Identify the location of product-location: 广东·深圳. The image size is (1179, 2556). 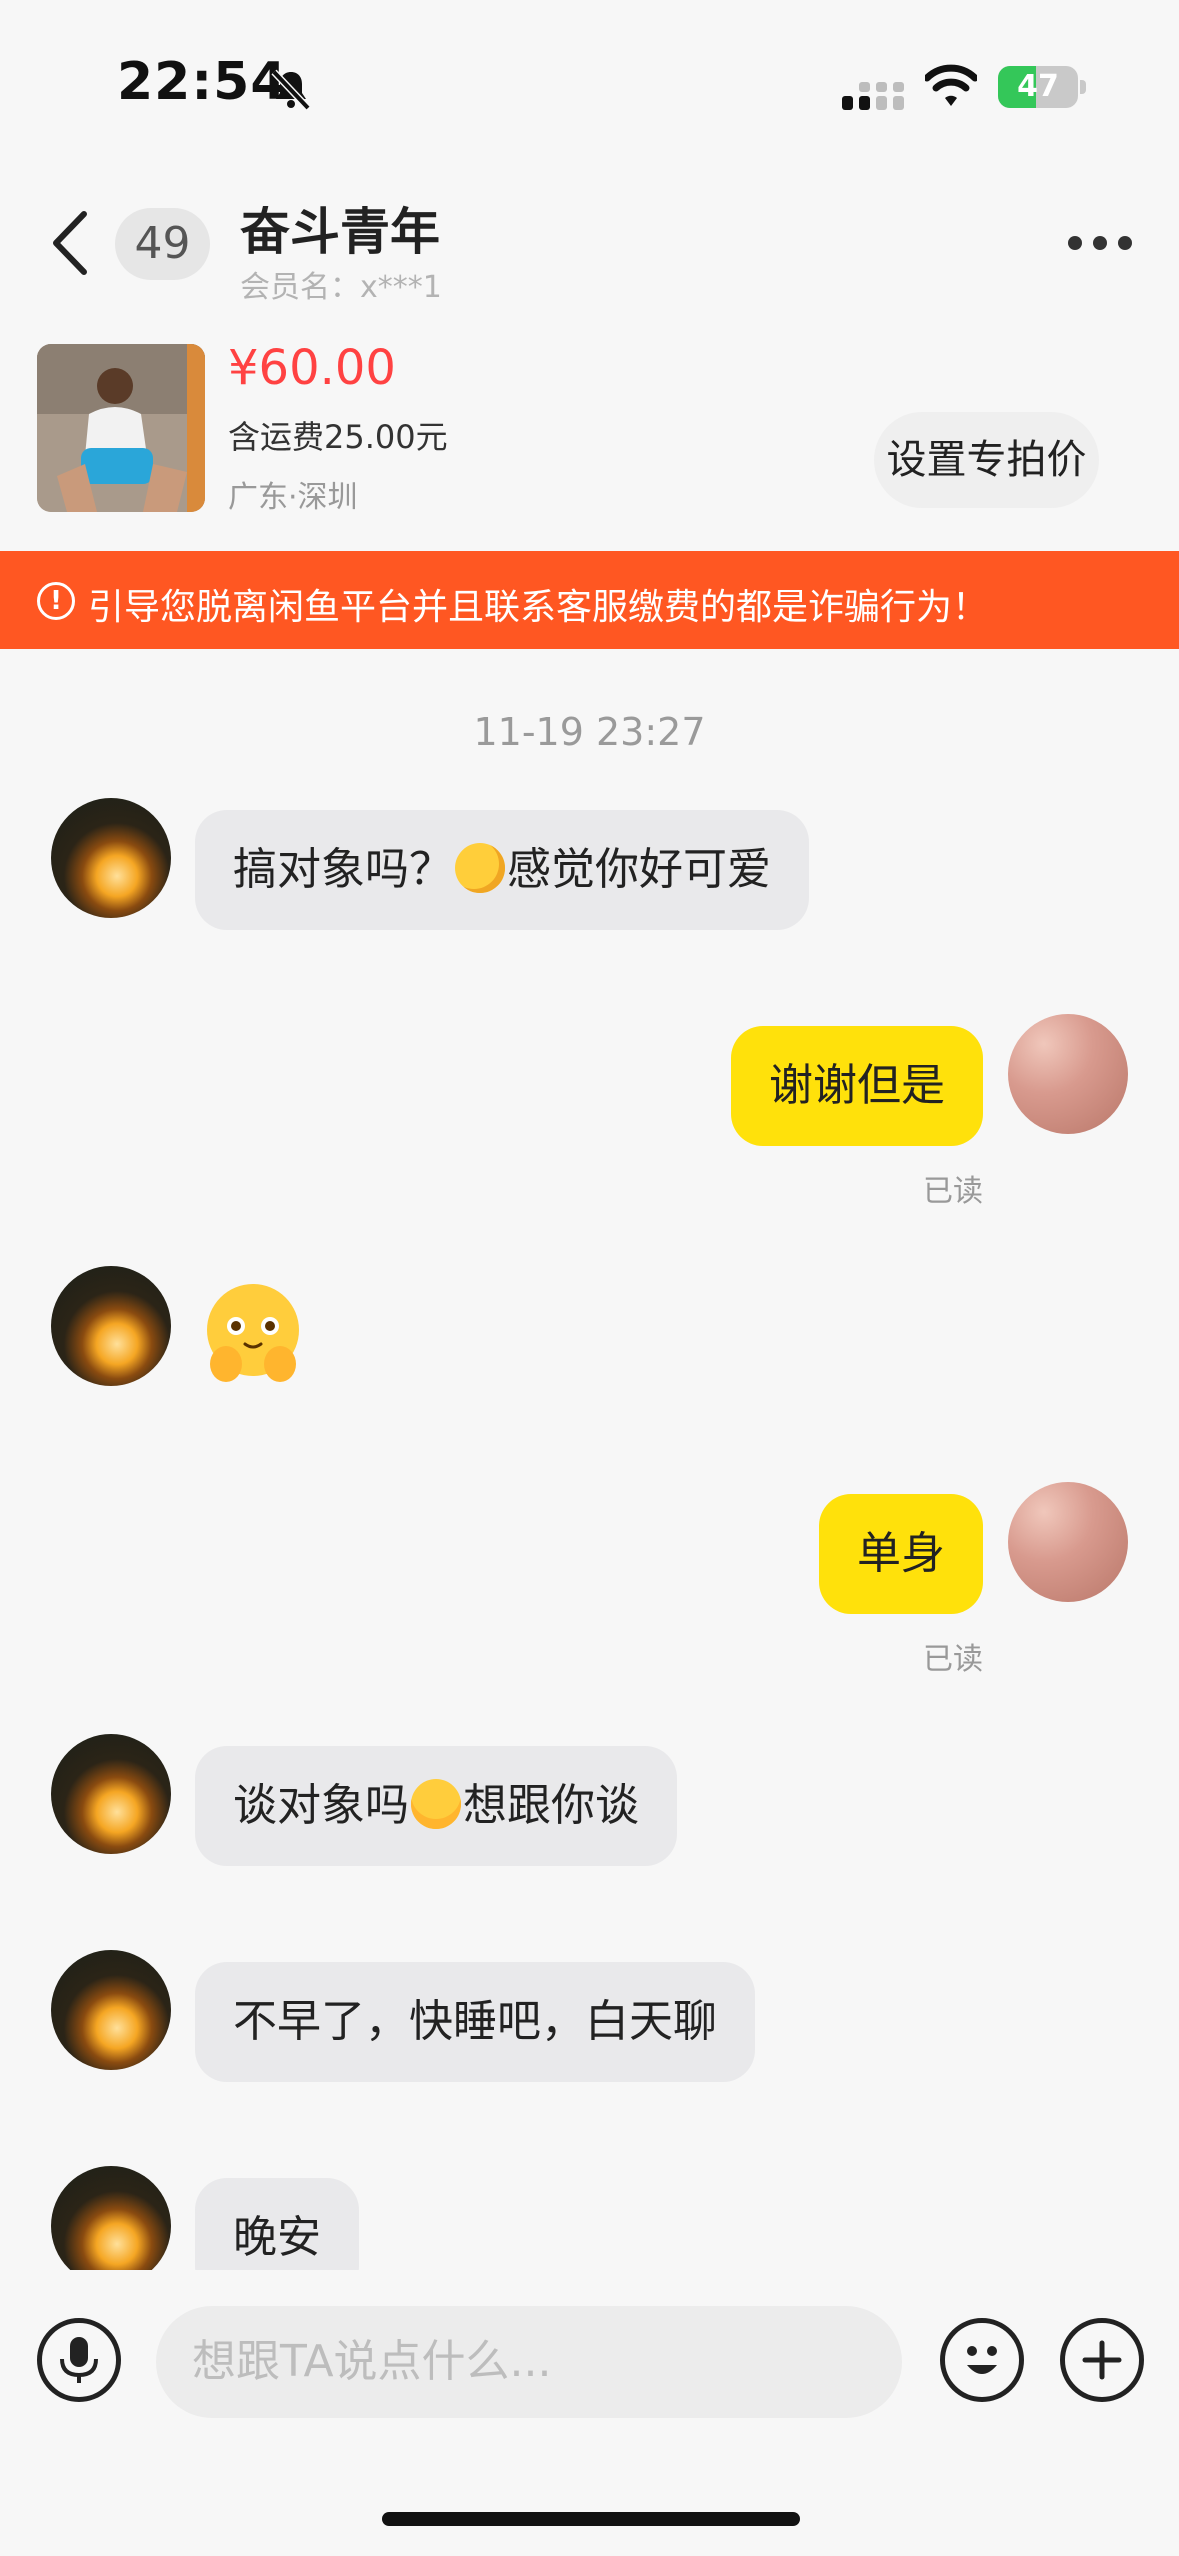
(293, 497).